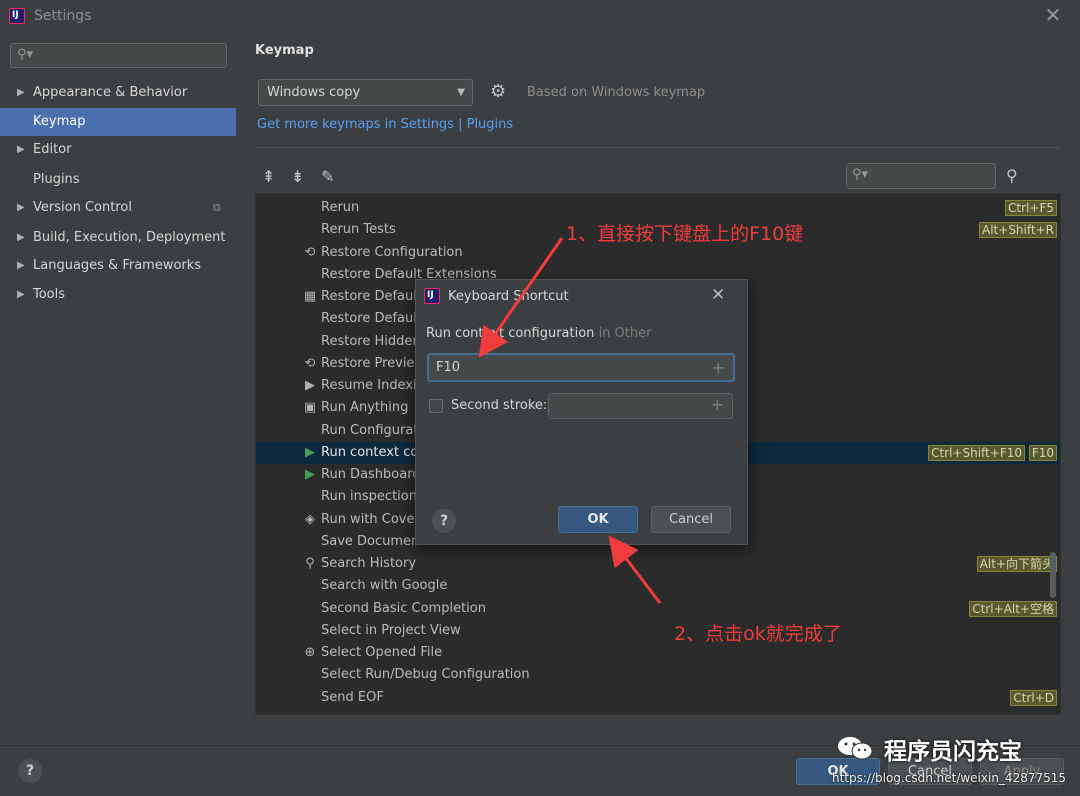 Image resolution: width=1080 pixels, height=796 pixels. I want to click on annotation-arrows, so click(570, 420).